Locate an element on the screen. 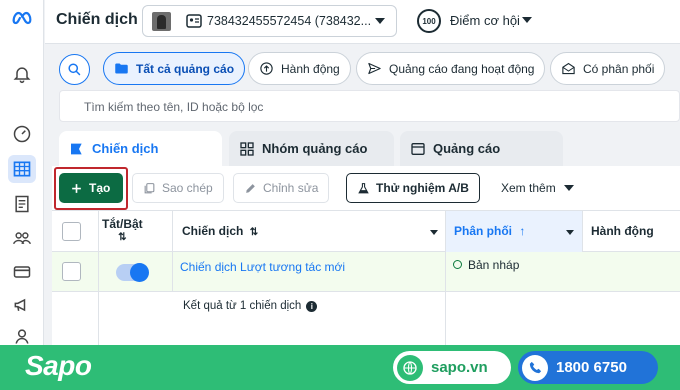  search-toggle-button is located at coordinates (74, 69).